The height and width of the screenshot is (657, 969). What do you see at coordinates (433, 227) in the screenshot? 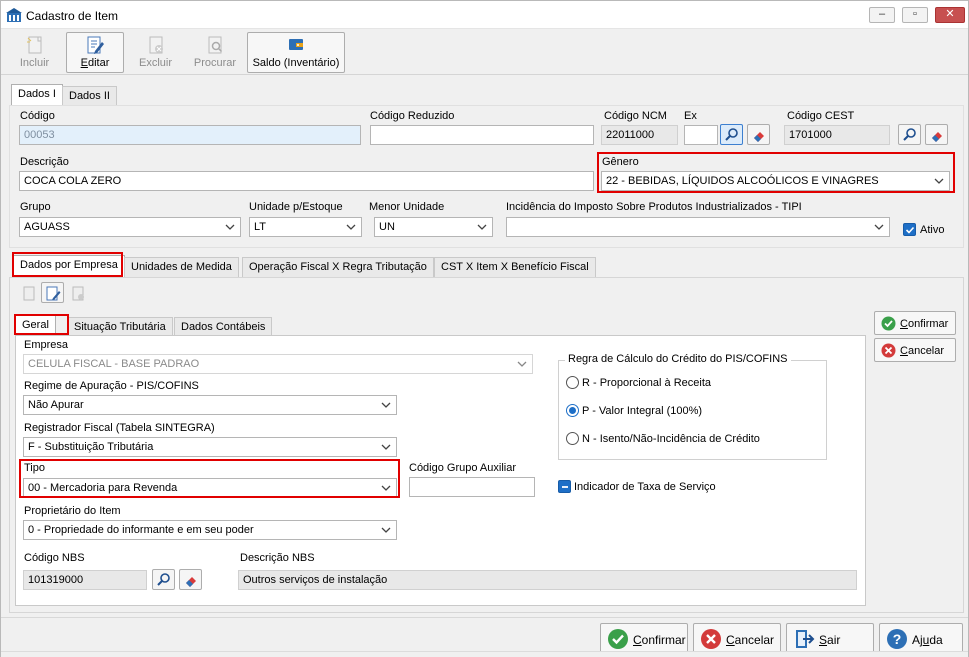
I see `menor-unidade-select: UN` at bounding box center [433, 227].